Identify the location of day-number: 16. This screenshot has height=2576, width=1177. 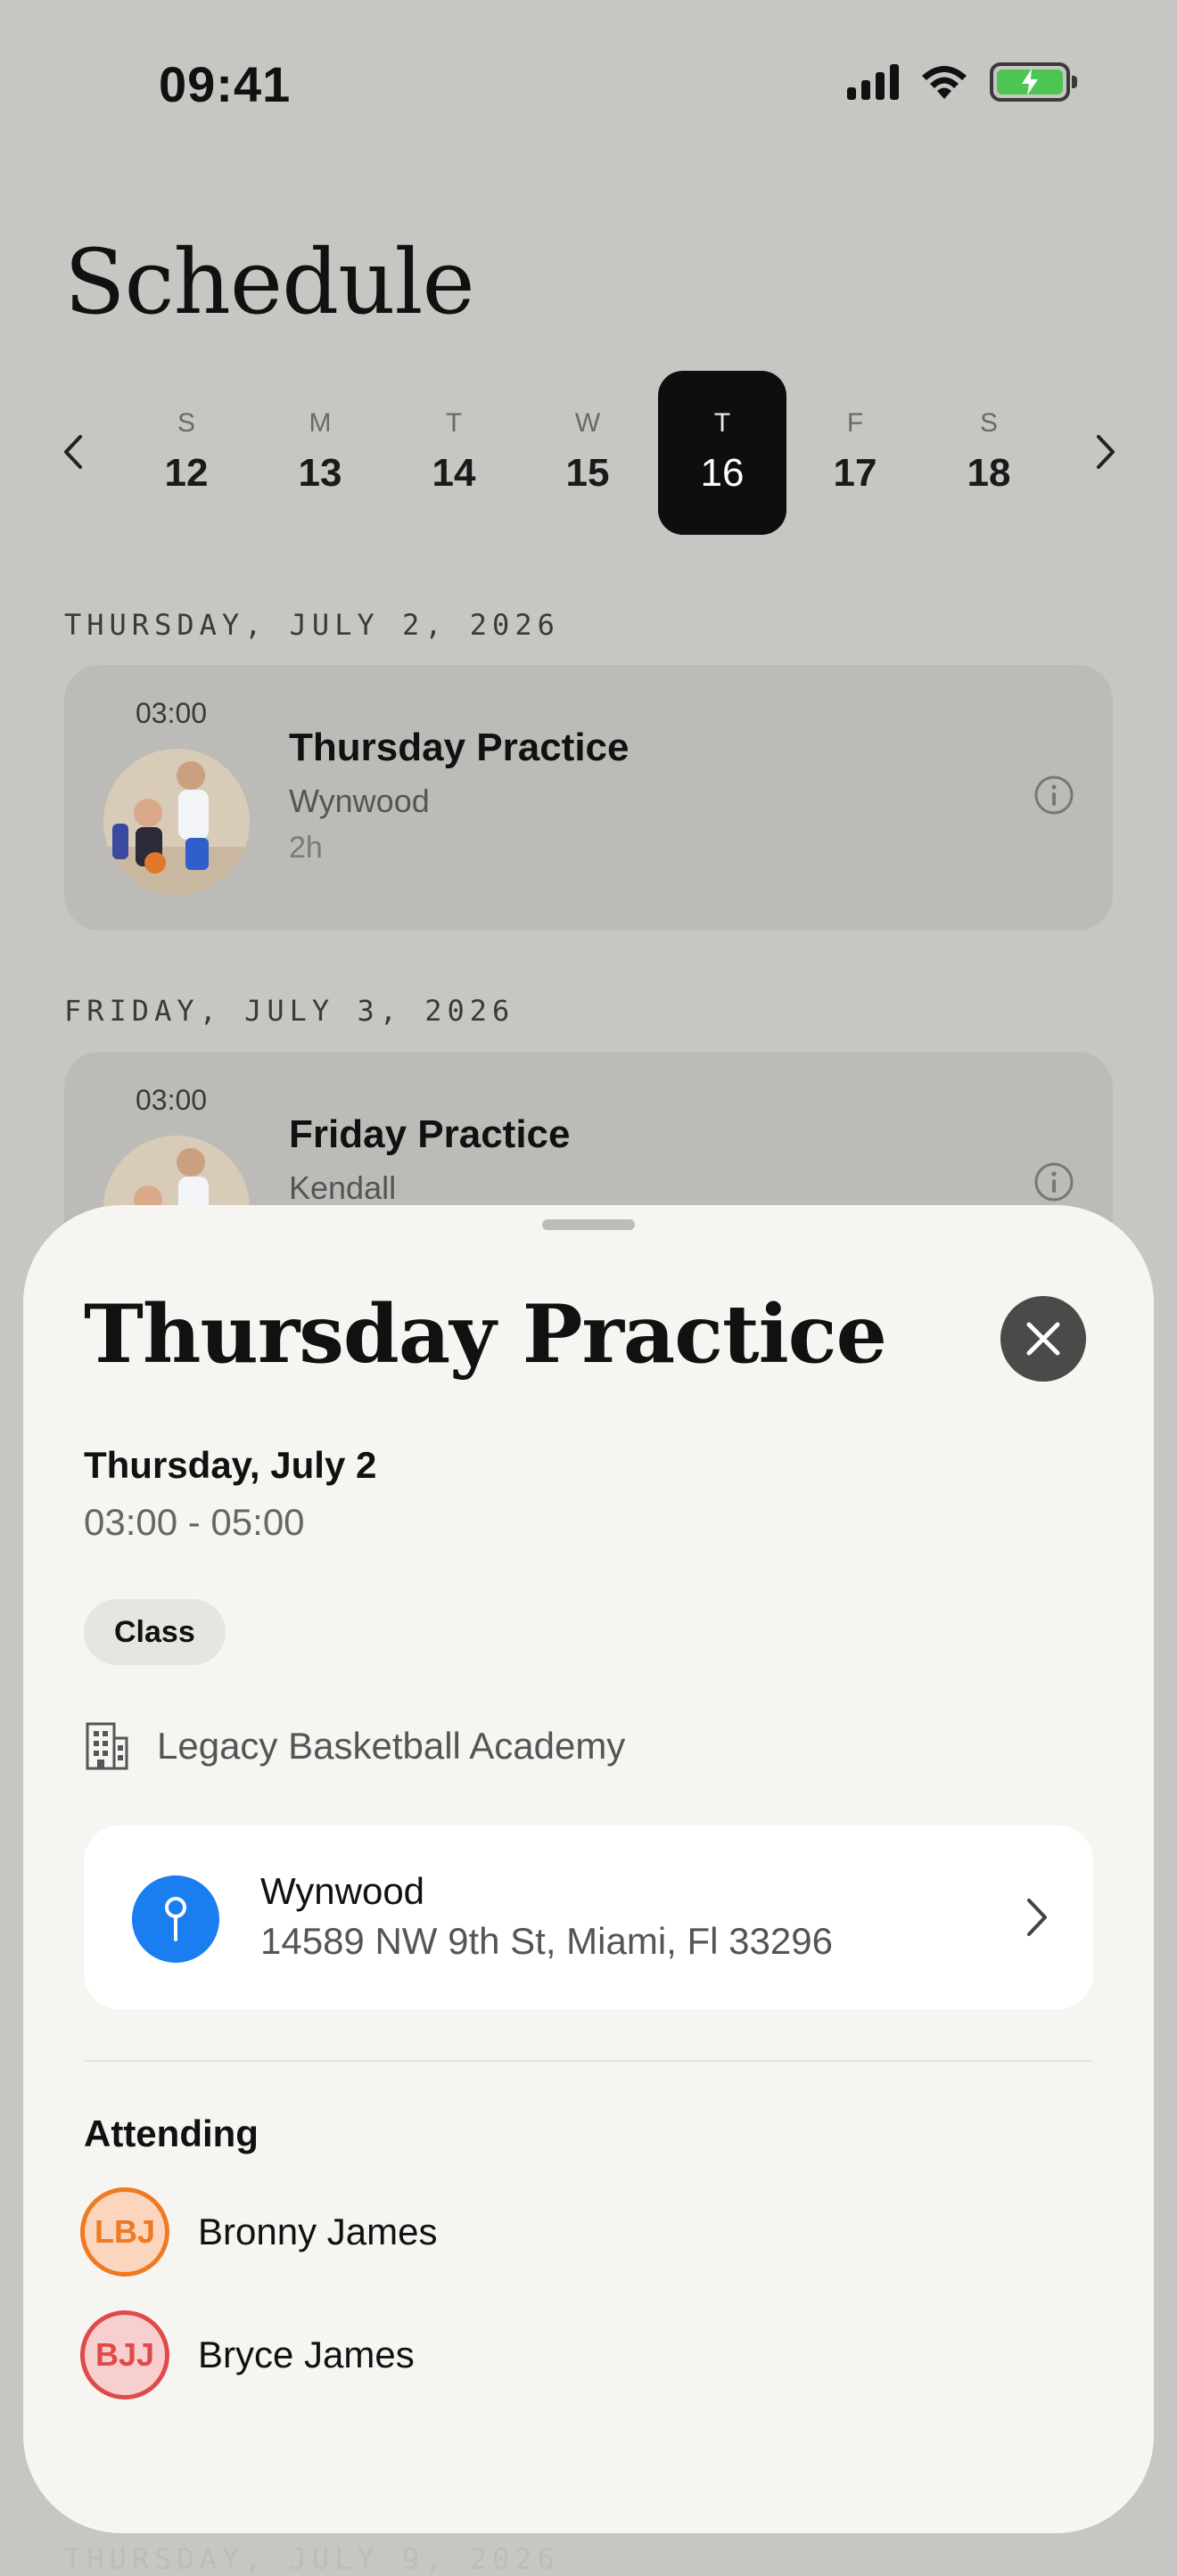
(722, 473).